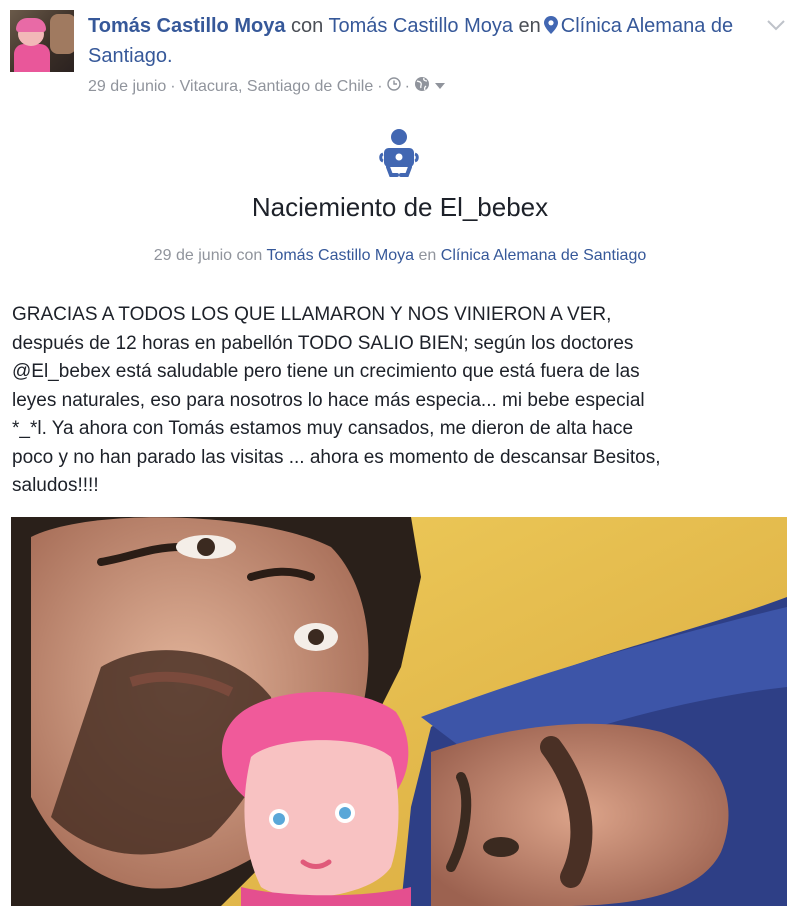 Image resolution: width=800 pixels, height=906 pixels. I want to click on tagged-person-link: Tomás Castillo Moya, so click(420, 26).